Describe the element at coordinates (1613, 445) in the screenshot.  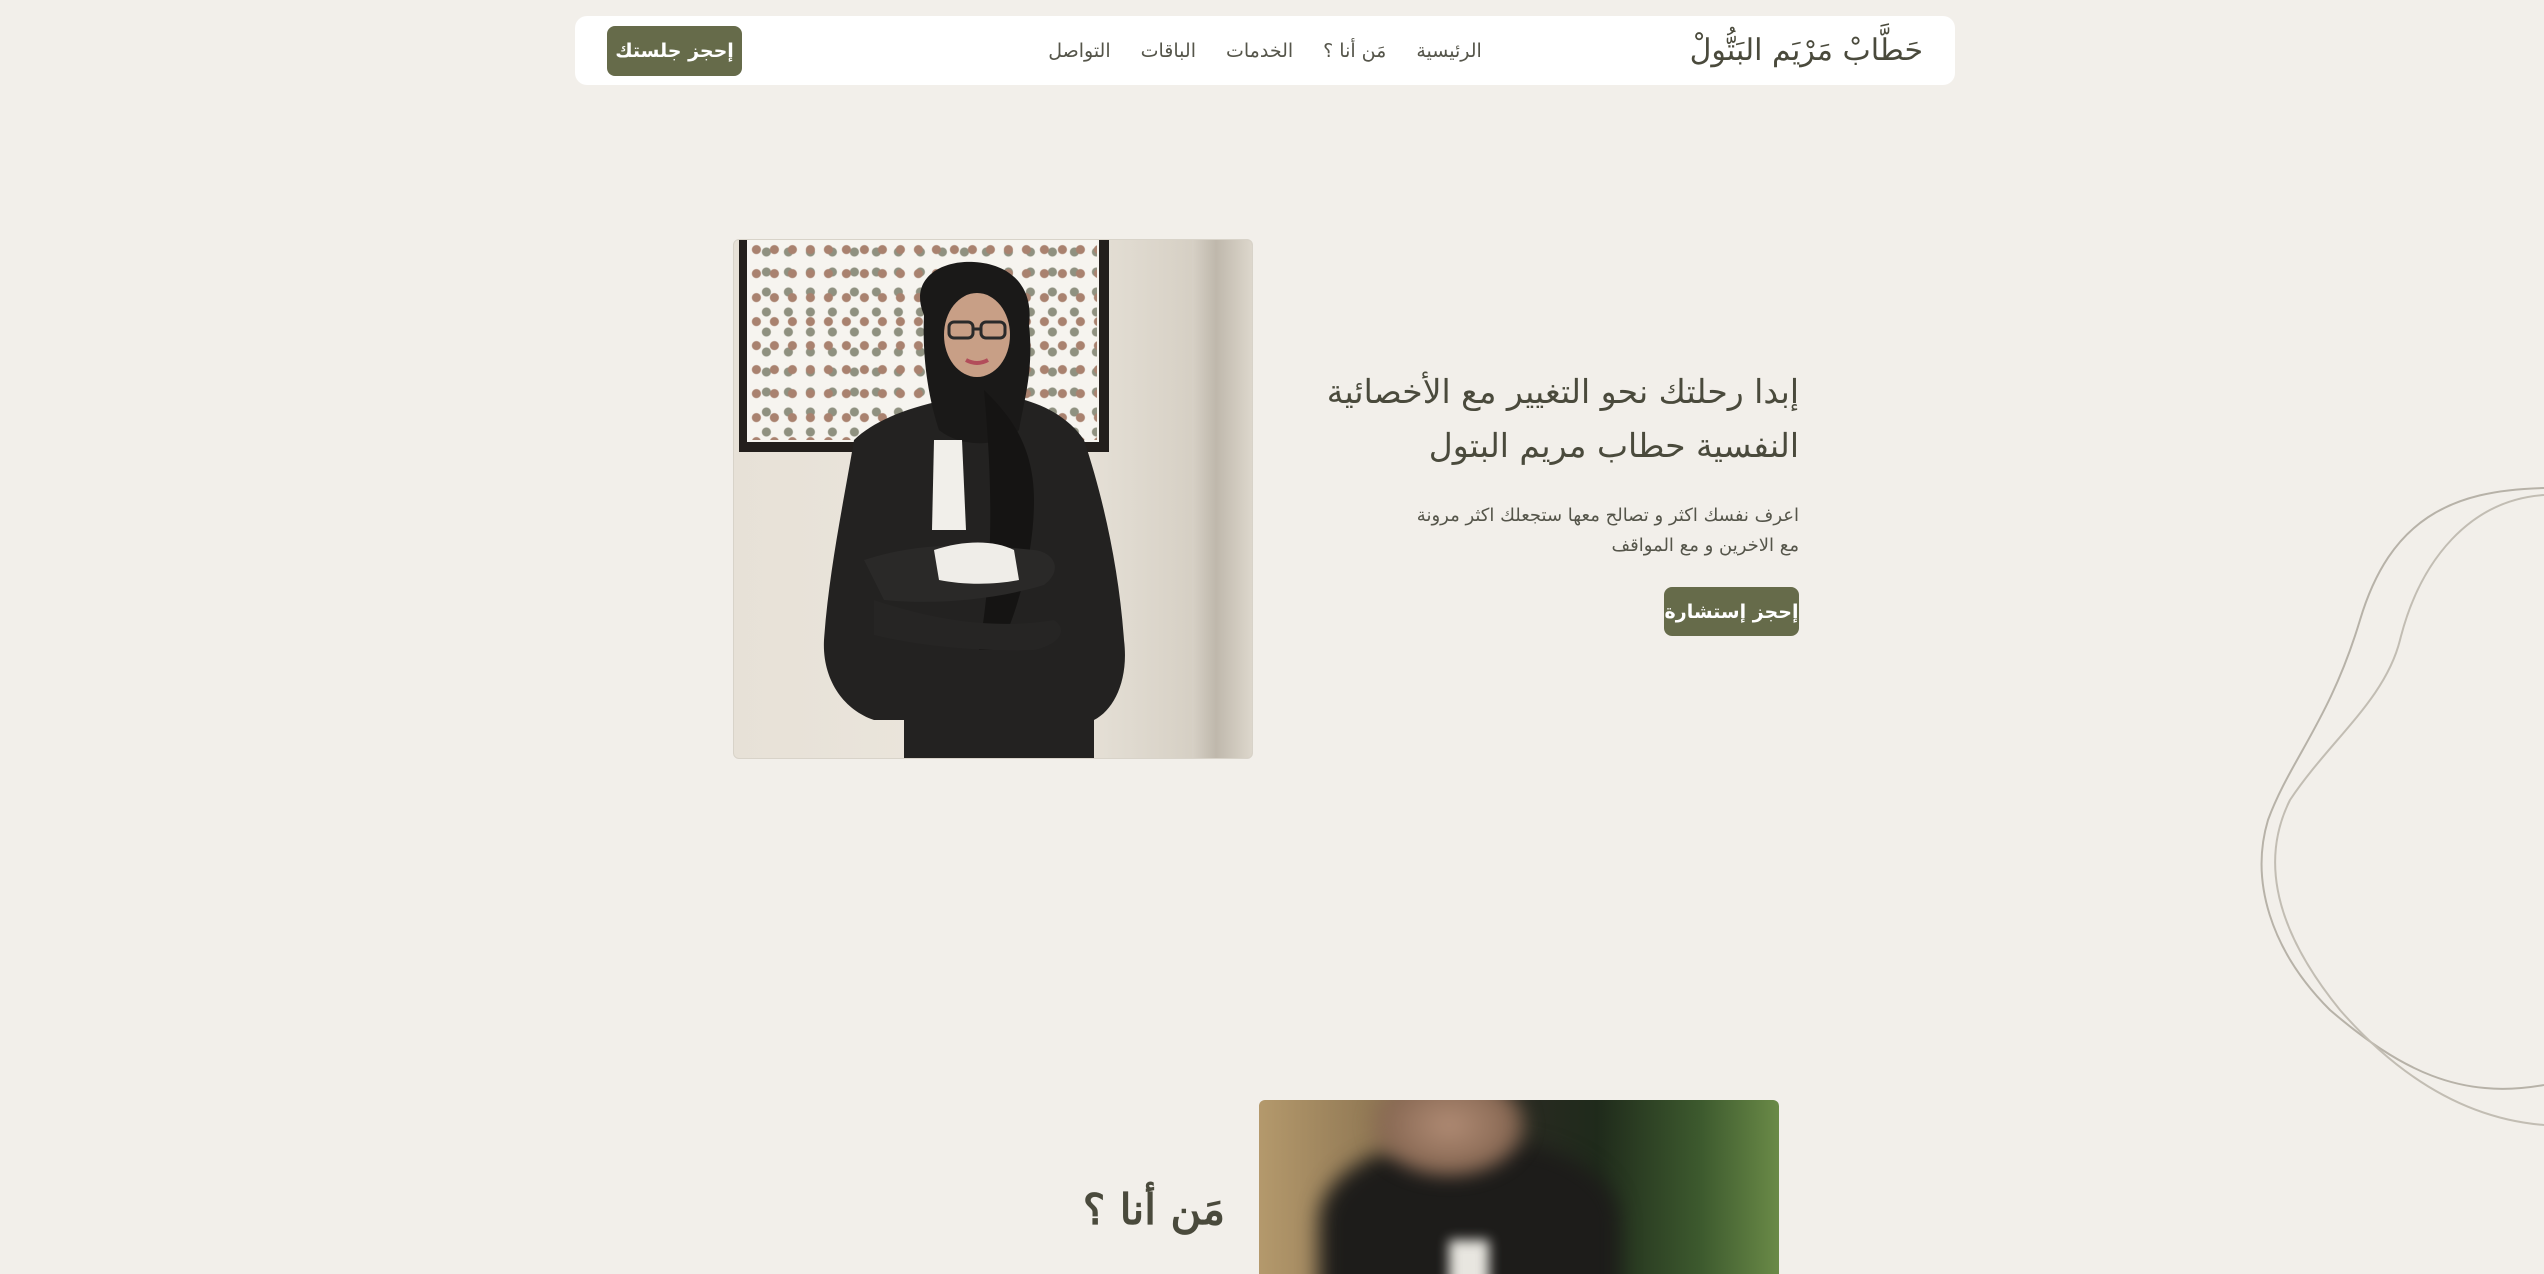
I see `hero-title-line-2: النفسية حطاب مريم البتول` at that location.